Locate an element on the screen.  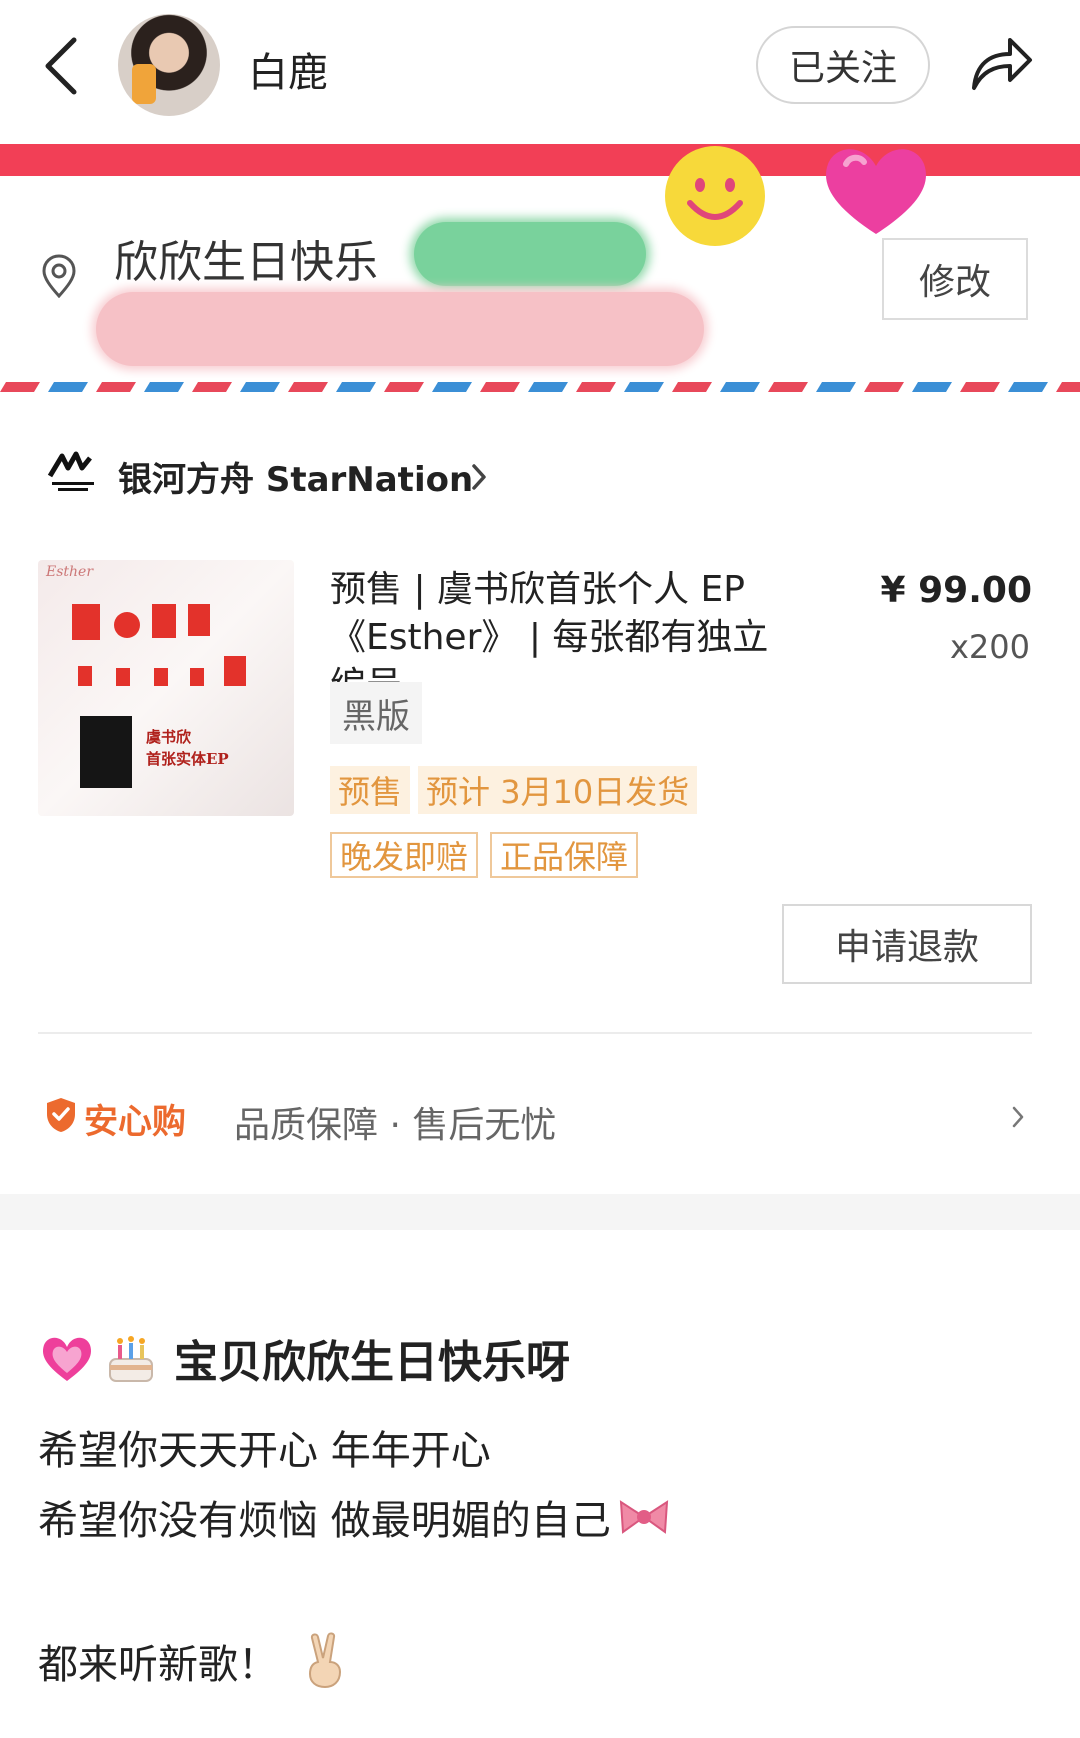
recipient-name: 欣欣生日快乐 is located at coordinates (246, 262).